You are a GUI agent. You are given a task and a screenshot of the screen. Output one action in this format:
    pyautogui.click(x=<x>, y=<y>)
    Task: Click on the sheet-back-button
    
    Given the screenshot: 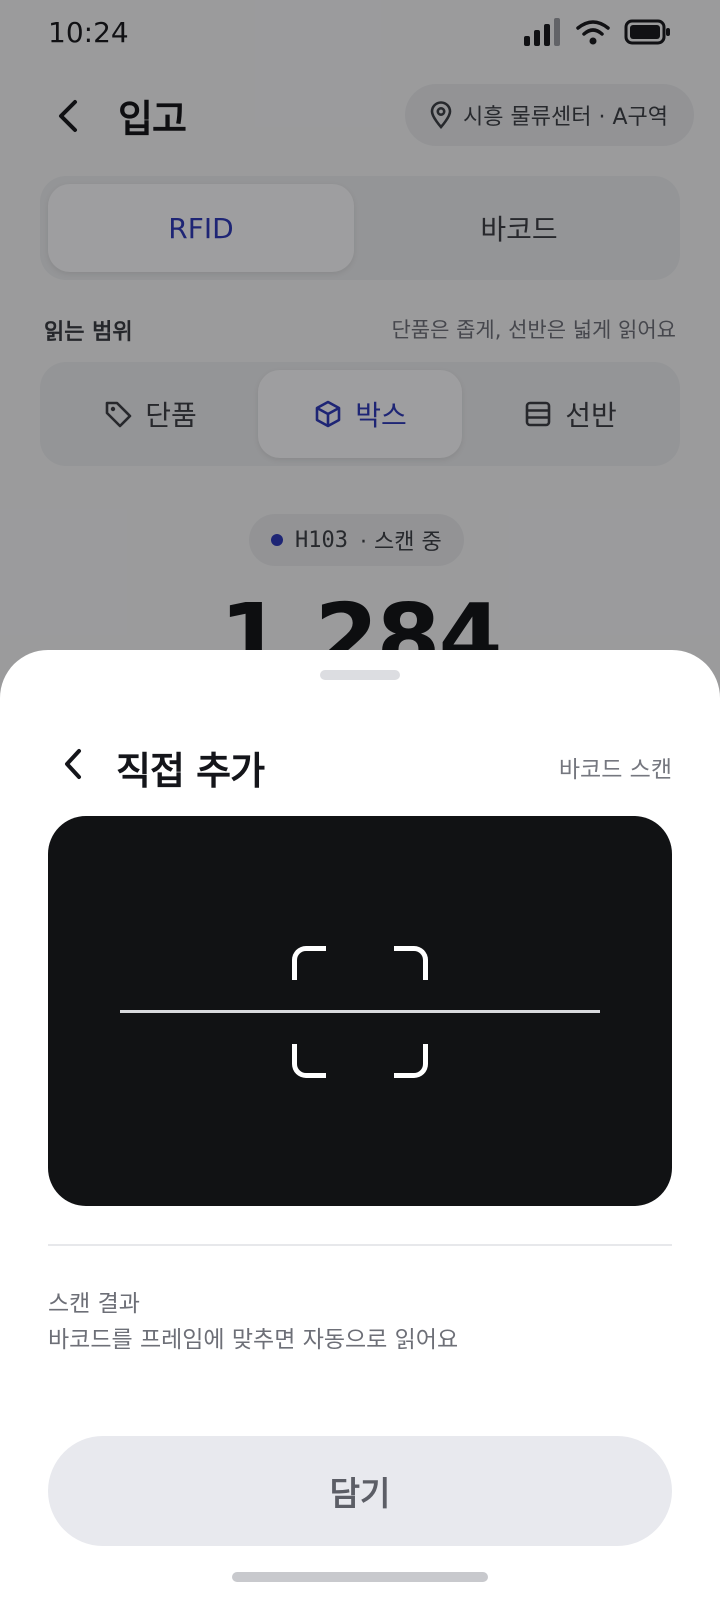 What is the action you would take?
    pyautogui.click(x=73, y=764)
    